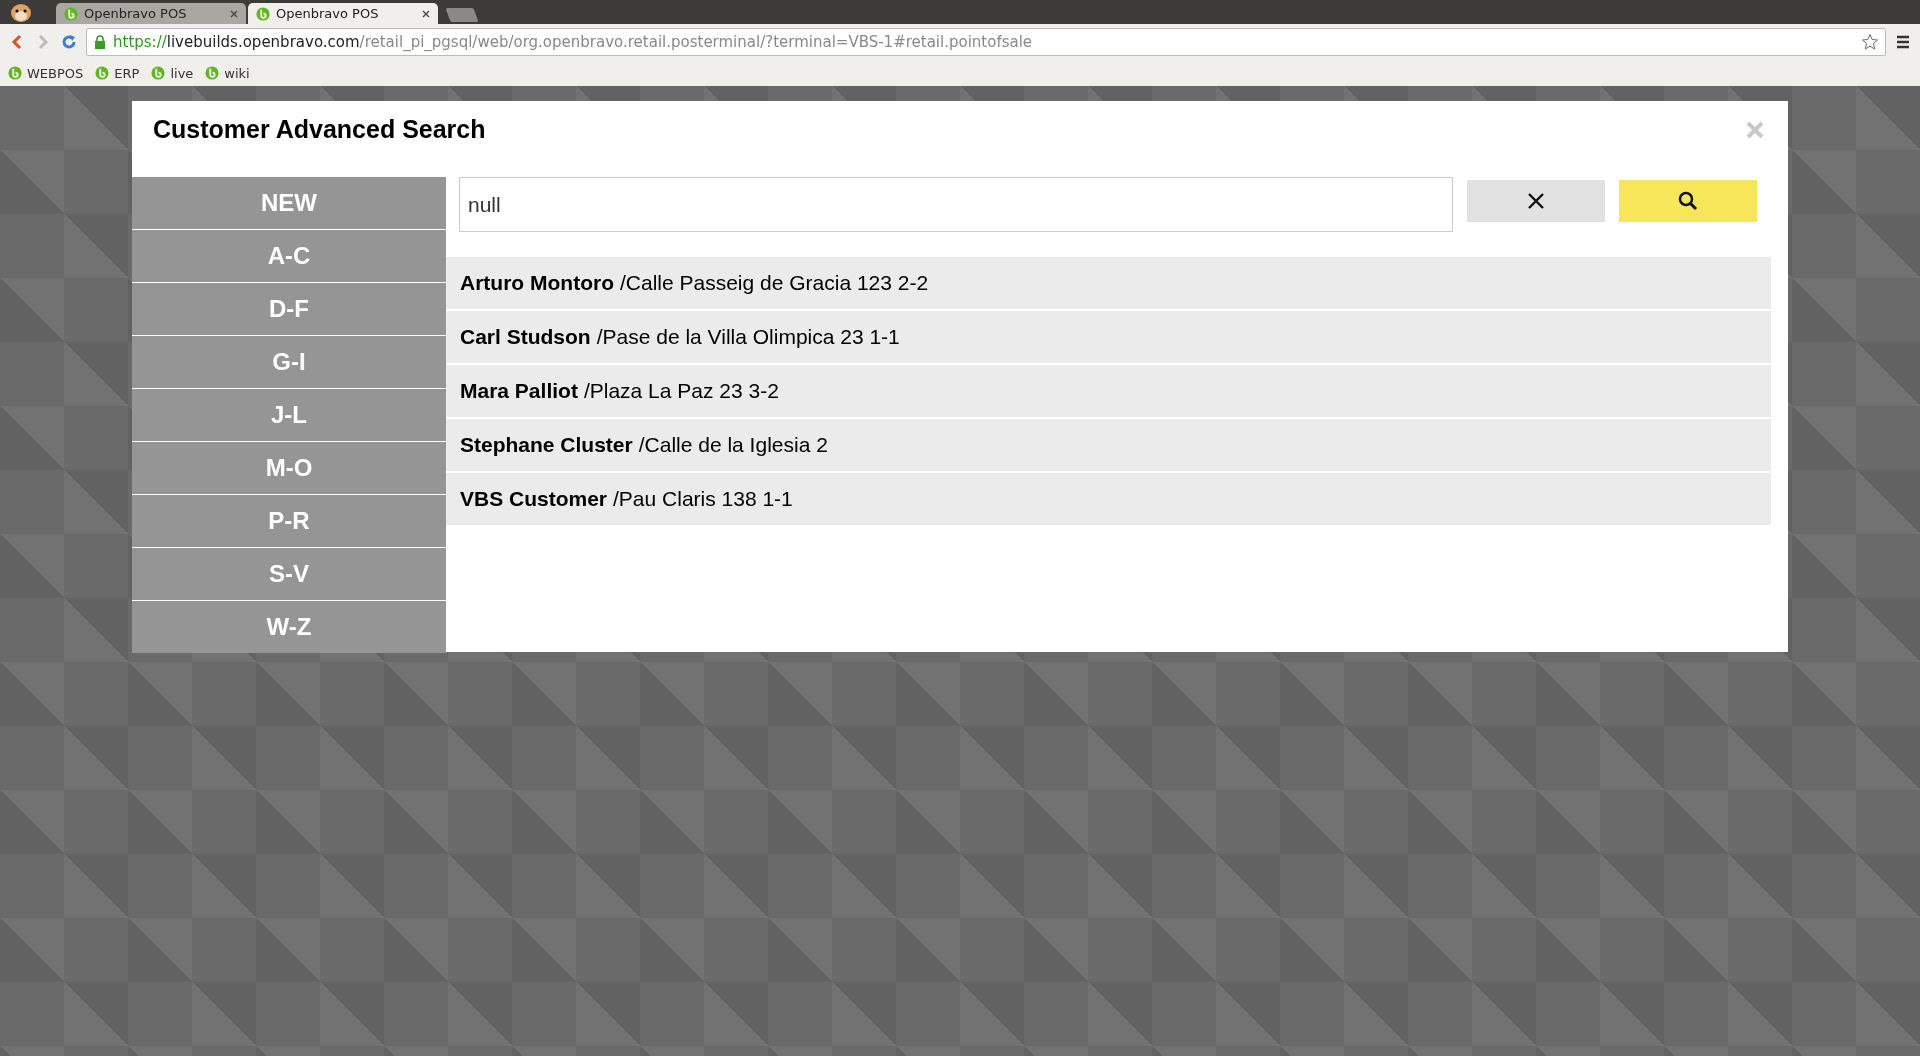 This screenshot has width=1920, height=1056. What do you see at coordinates (100, 42) in the screenshot?
I see `lock-icon` at bounding box center [100, 42].